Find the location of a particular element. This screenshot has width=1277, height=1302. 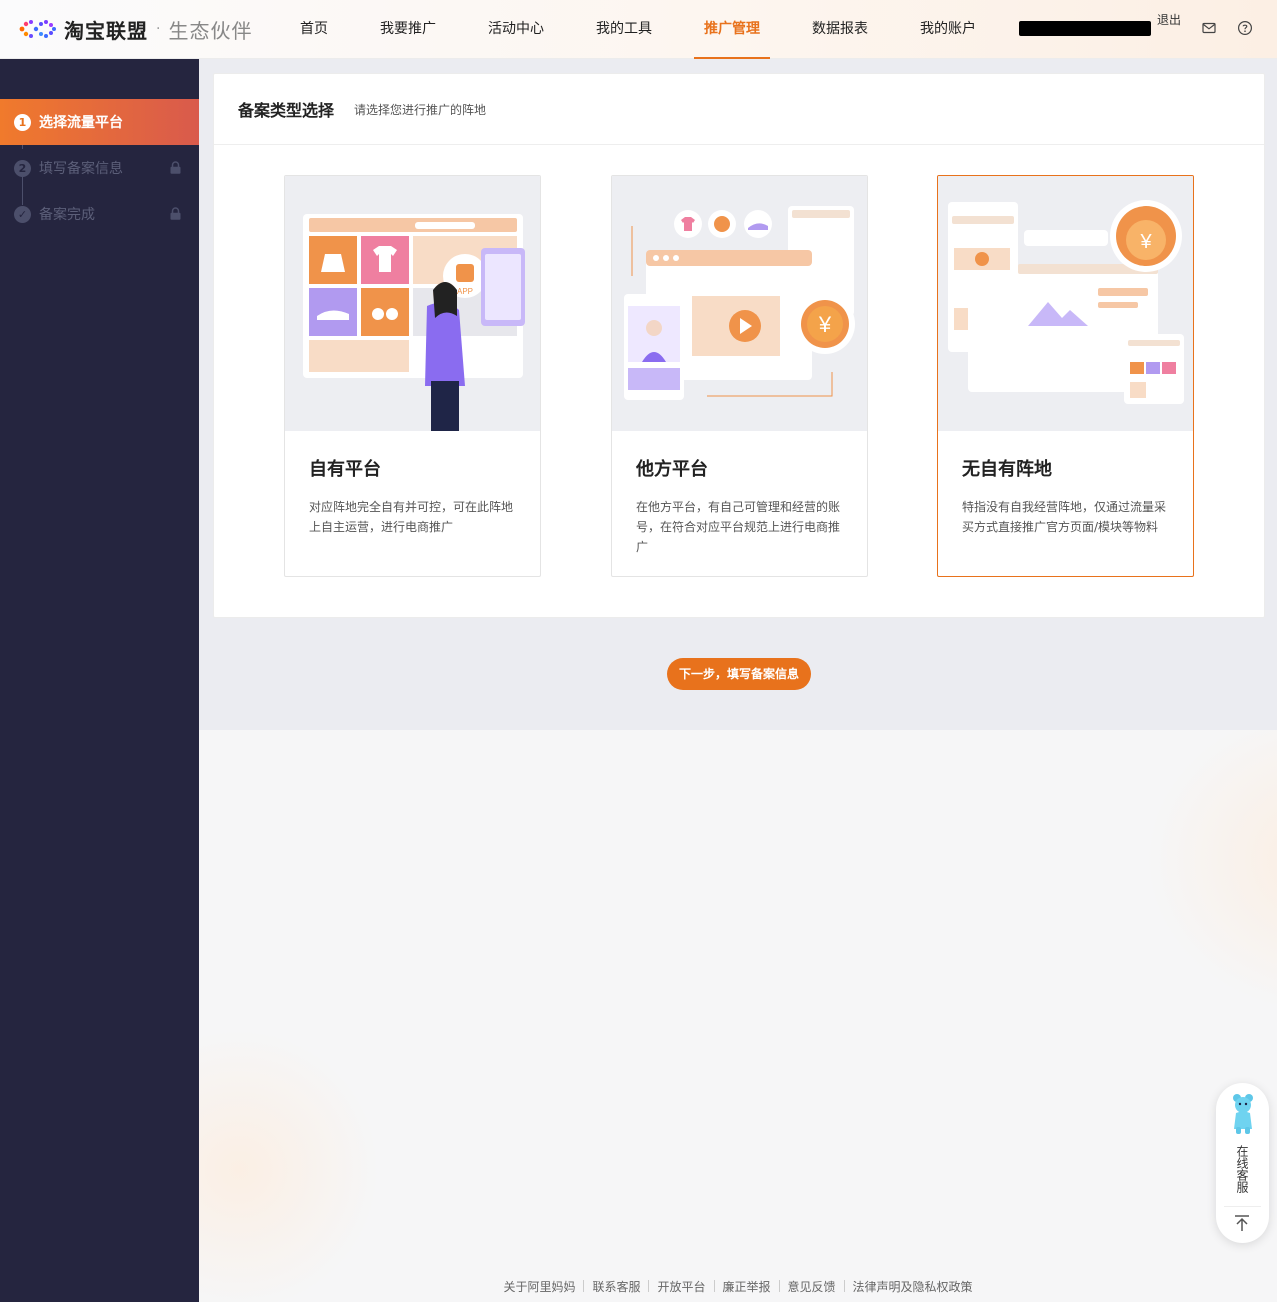

step-number: 2 is located at coordinates (22, 168).